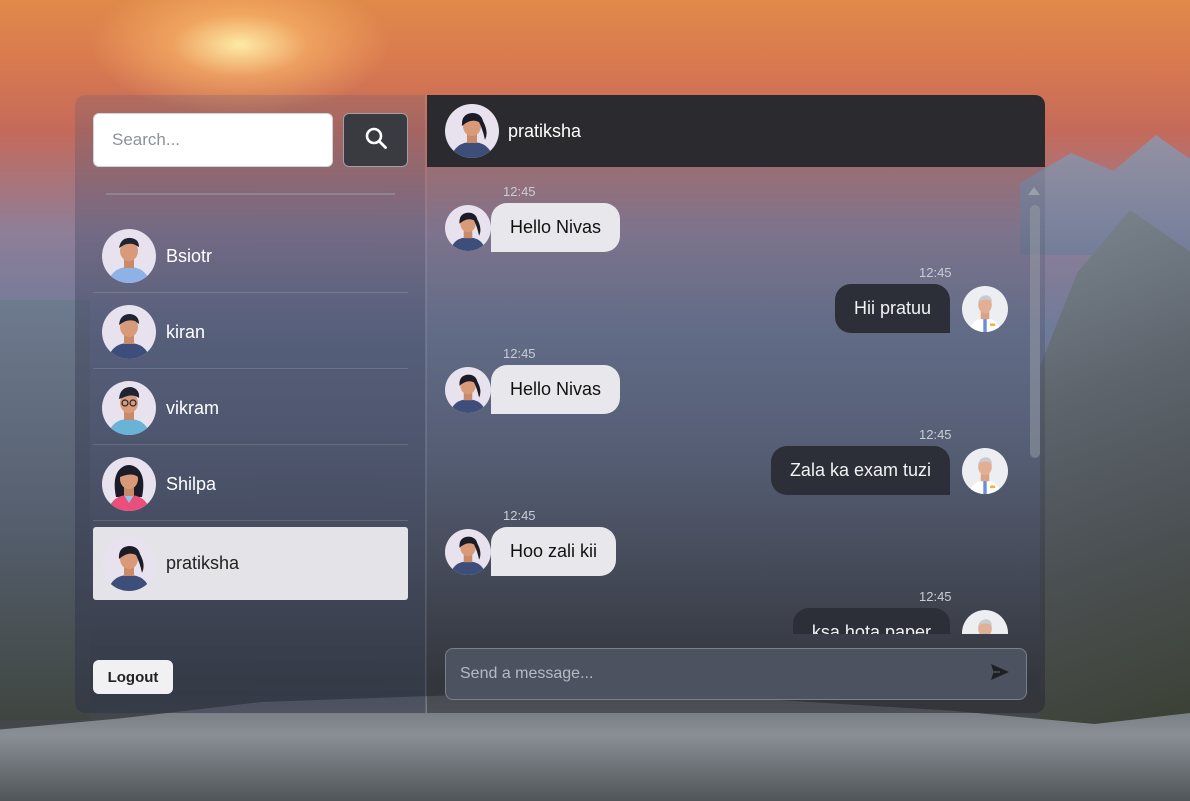 This screenshot has height=801, width=1190. What do you see at coordinates (213, 140) in the screenshot?
I see `search-input` at bounding box center [213, 140].